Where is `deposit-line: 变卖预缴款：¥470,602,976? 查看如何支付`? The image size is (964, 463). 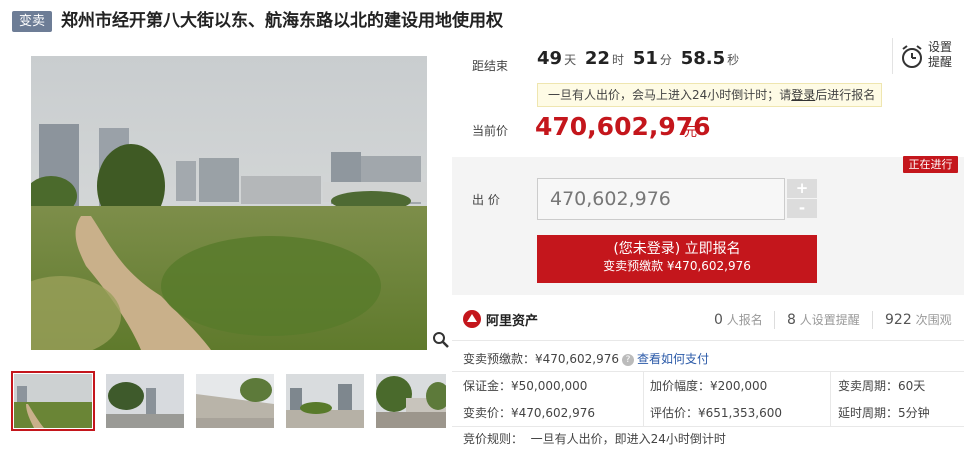 deposit-line: 变卖预缴款：¥470,602,976? 查看如何支付 is located at coordinates (586, 359).